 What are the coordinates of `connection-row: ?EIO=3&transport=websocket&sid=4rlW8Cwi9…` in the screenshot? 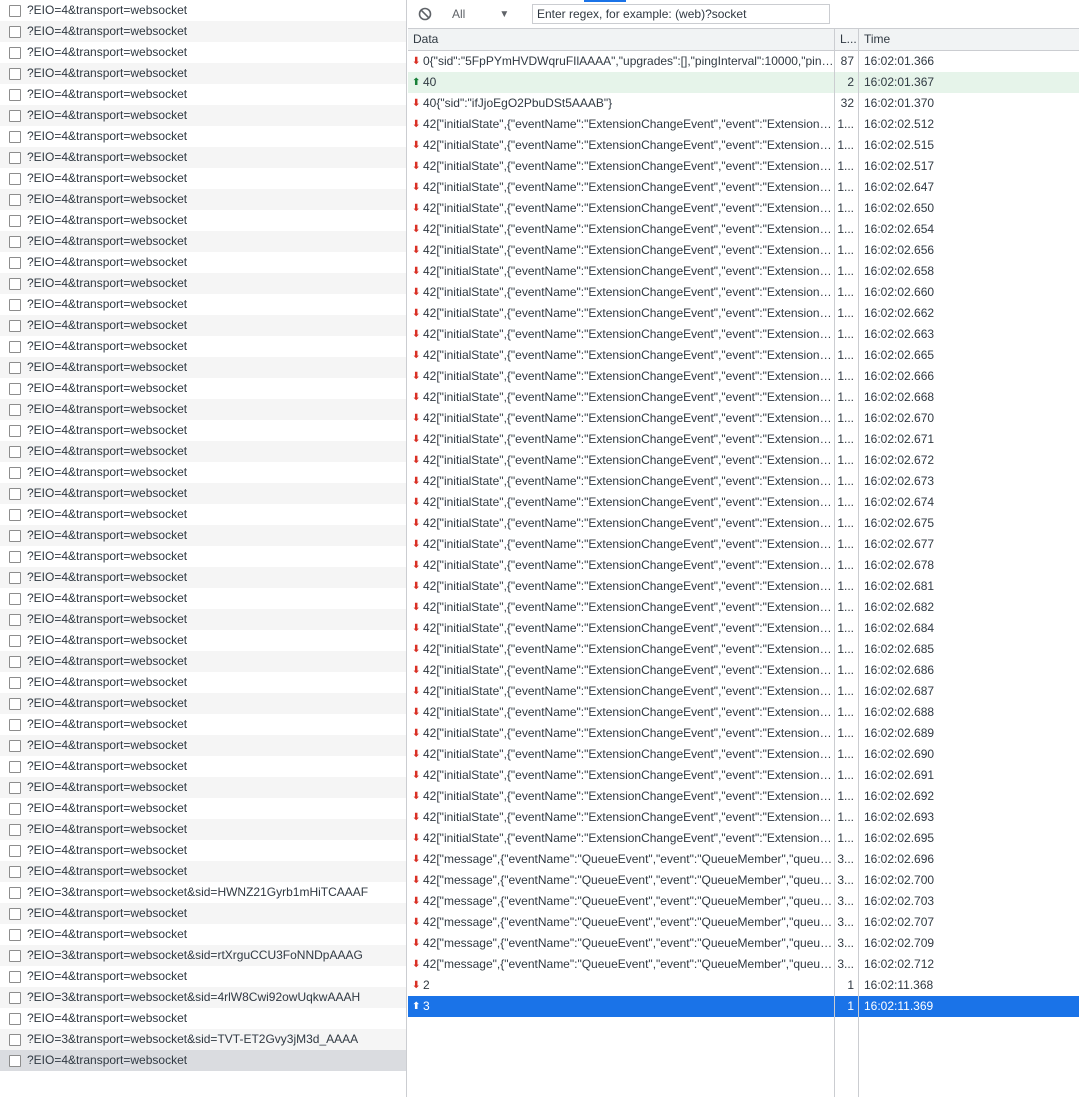 It's located at (203, 997).